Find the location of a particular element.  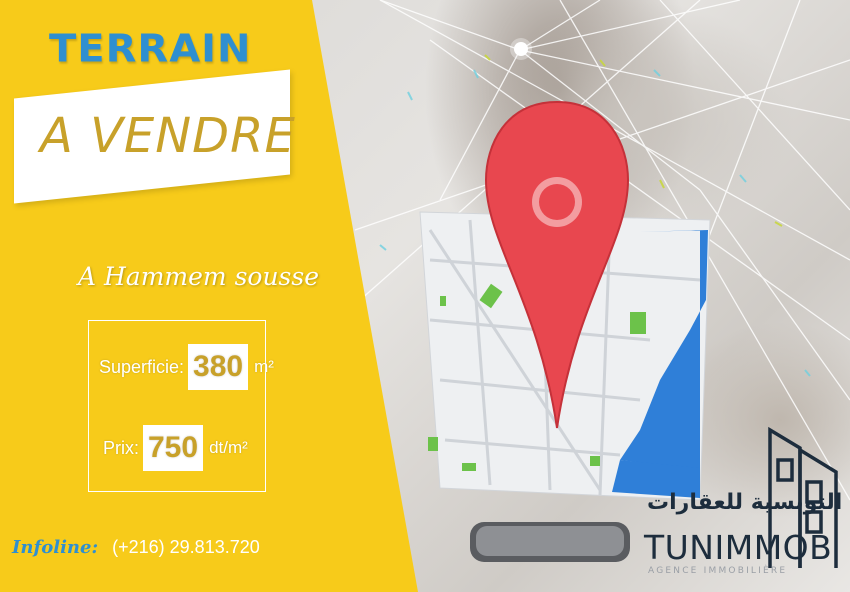

price-label: Prix: is located at coordinates (121, 447).